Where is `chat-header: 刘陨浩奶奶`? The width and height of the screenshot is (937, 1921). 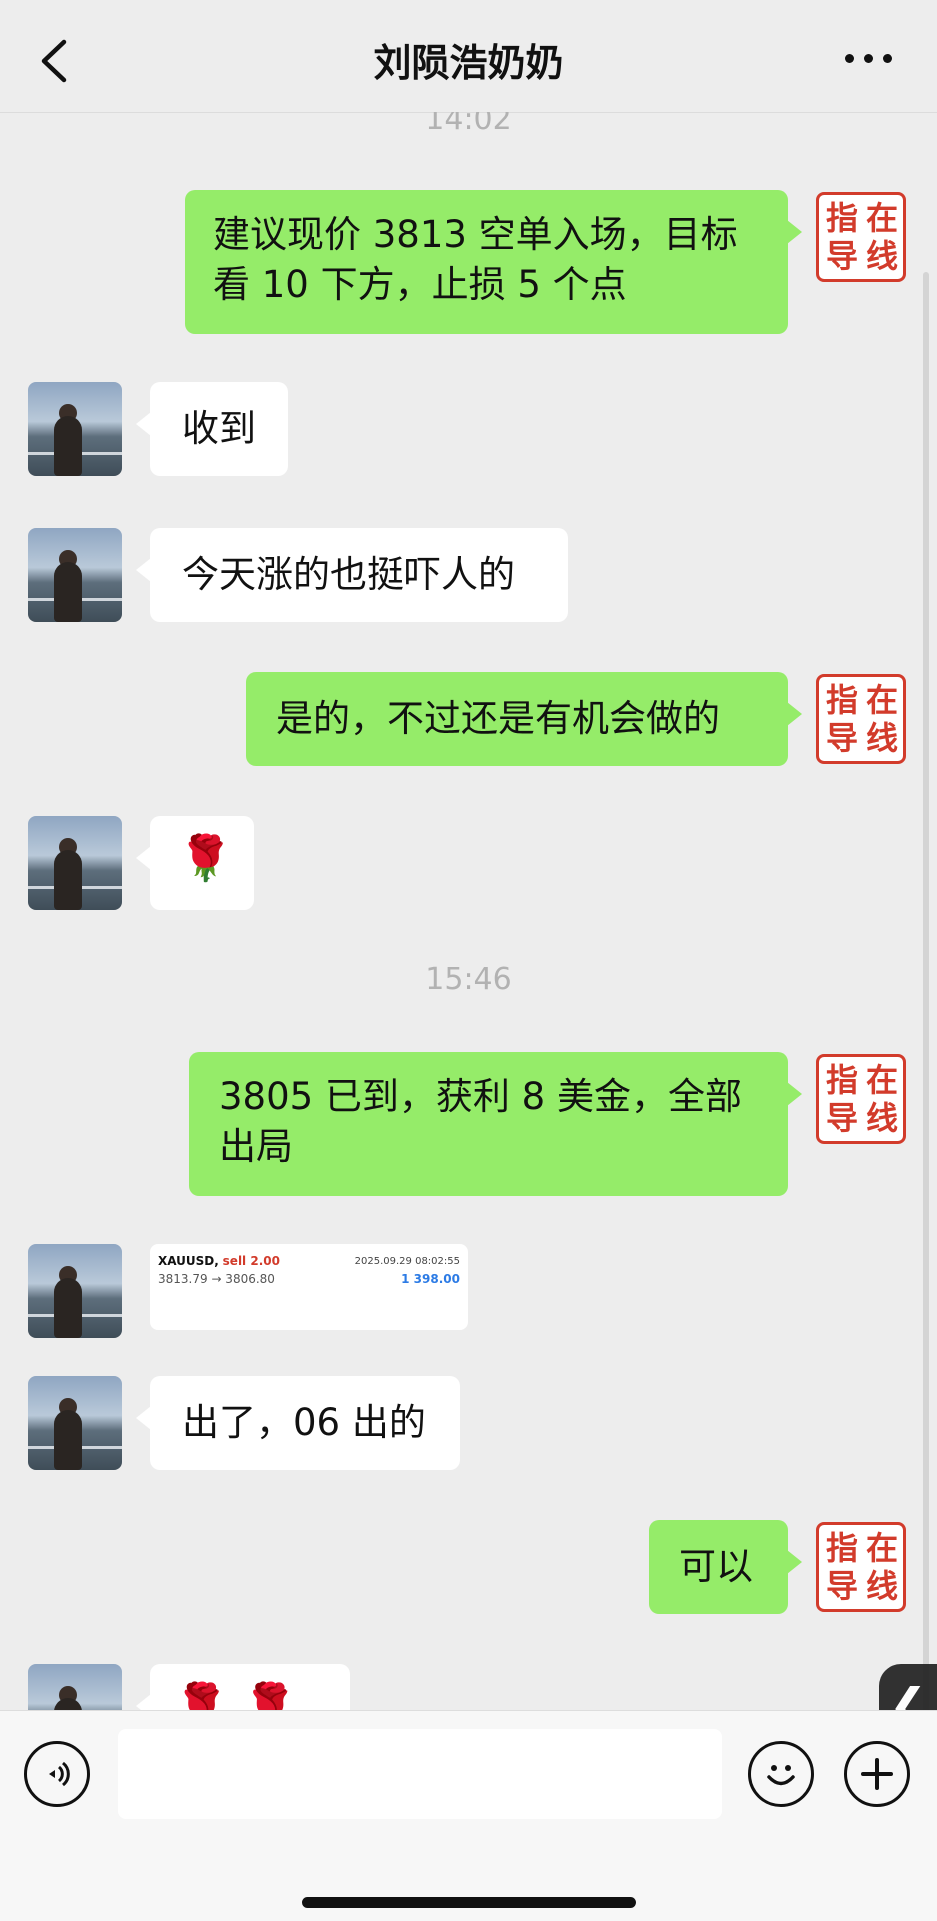 chat-header: 刘陨浩奶奶 is located at coordinates (468, 56).